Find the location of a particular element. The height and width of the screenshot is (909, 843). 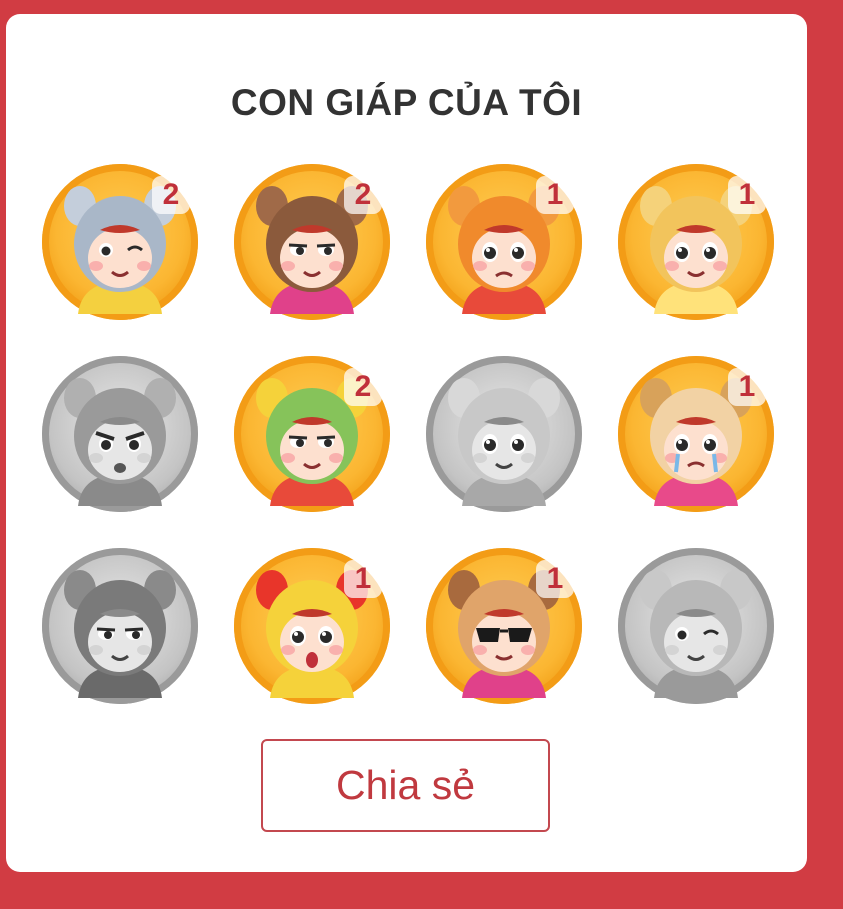

zodiac-ox: 2 is located at coordinates (312, 242).